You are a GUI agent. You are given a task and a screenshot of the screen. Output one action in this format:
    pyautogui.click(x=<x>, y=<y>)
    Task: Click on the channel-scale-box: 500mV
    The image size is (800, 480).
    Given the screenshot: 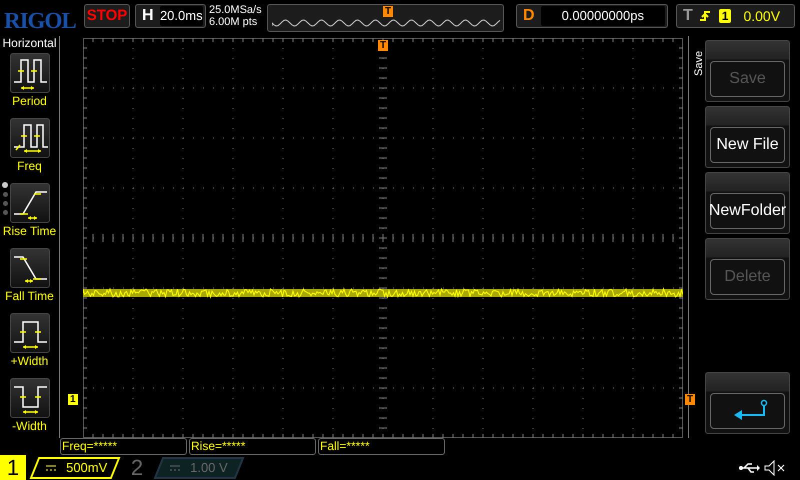 What is the action you would take?
    pyautogui.click(x=75, y=467)
    